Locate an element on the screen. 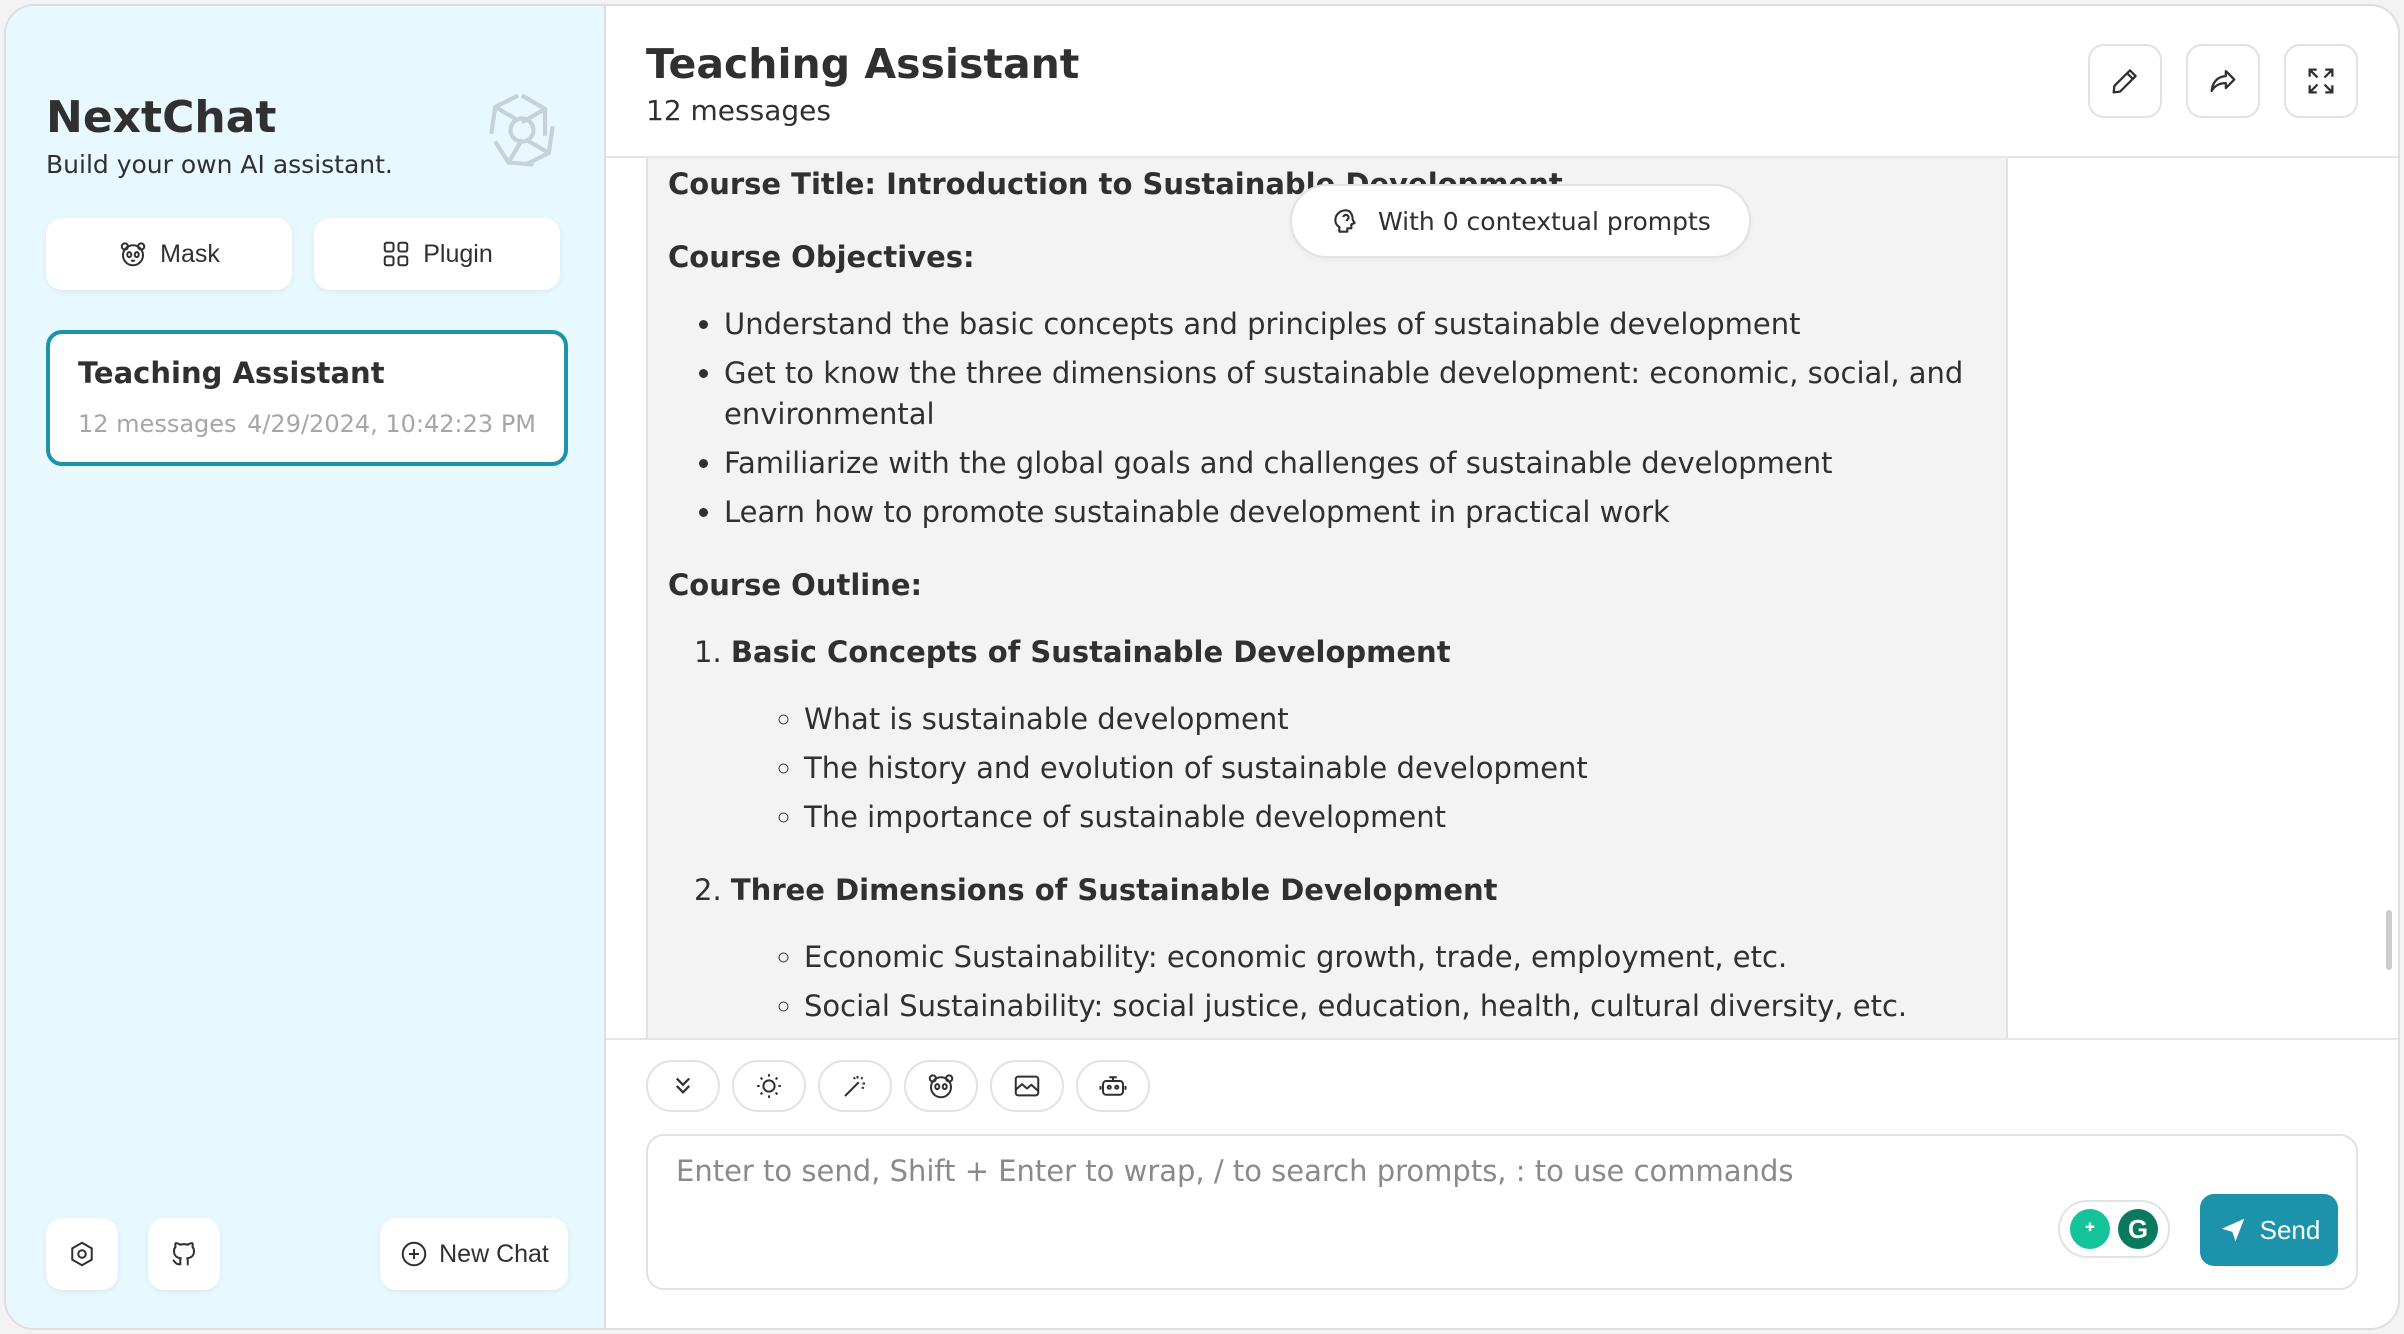  mask-button: Mask is located at coordinates (169, 254).